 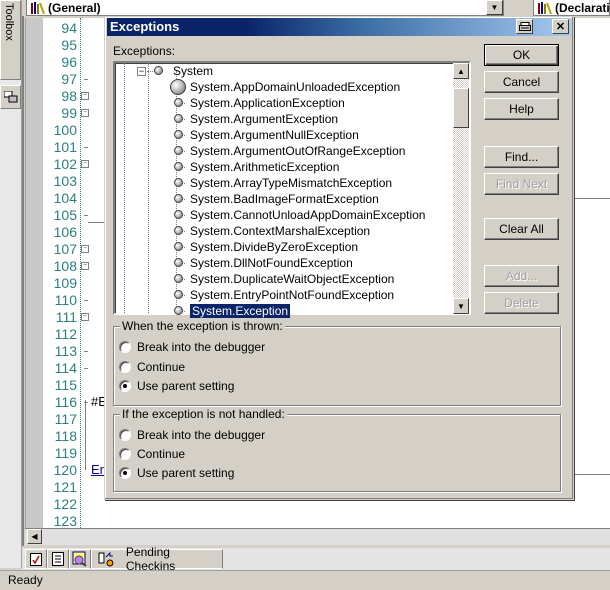 What do you see at coordinates (317, 536) in the screenshot?
I see `horizontal-scrollbar` at bounding box center [317, 536].